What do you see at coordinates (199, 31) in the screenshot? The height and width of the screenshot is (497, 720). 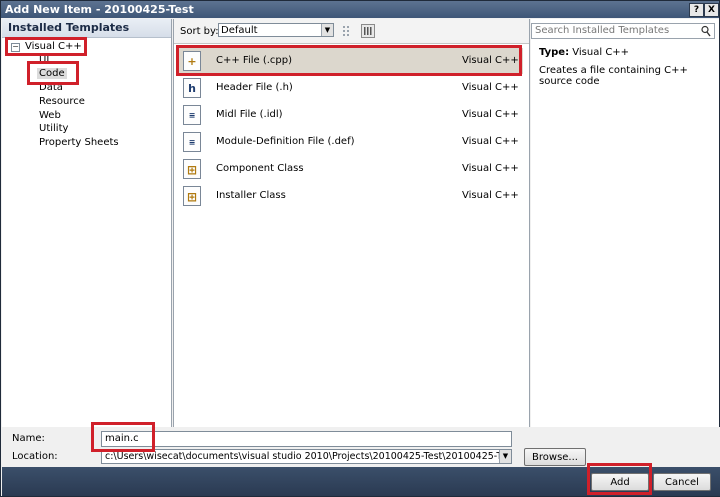 I see `sort-by-label: Sort by:` at bounding box center [199, 31].